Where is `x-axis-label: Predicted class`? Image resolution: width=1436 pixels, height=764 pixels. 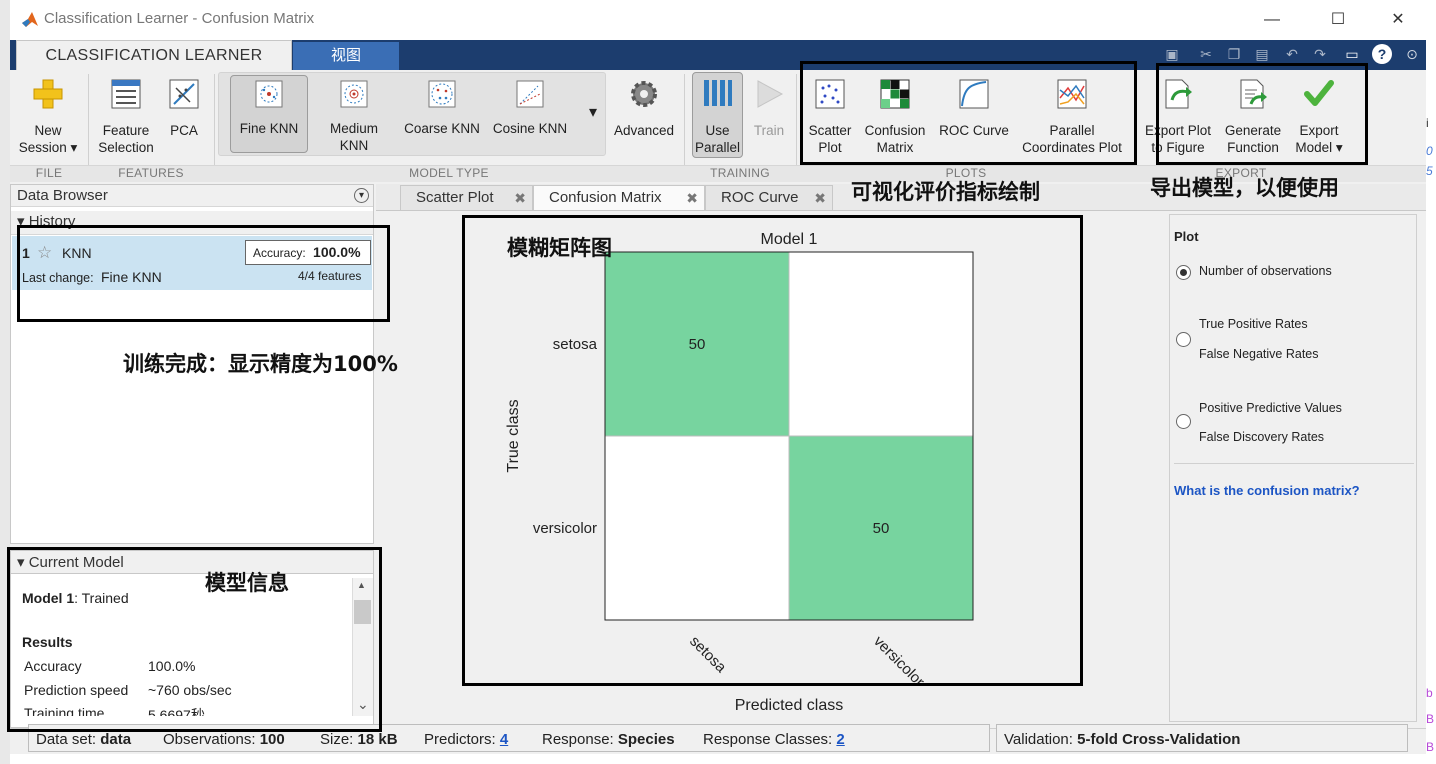
x-axis-label: Predicted class is located at coordinates (789, 705).